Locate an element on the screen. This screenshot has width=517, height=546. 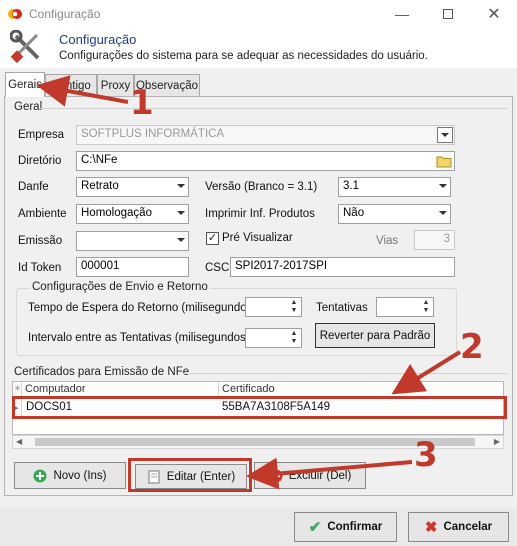
reverter-padrao-button: Reverter para Padrão is located at coordinates (375, 335).